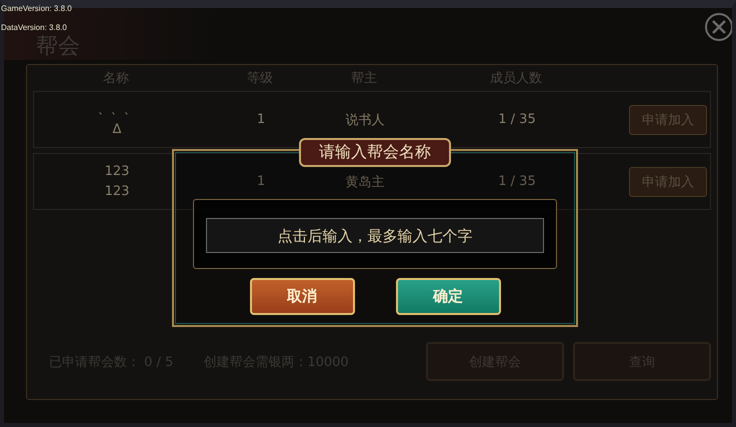 The height and width of the screenshot is (427, 736). Describe the element at coordinates (375, 152) in the screenshot. I see `dialog-title: 请输入帮会名称` at that location.